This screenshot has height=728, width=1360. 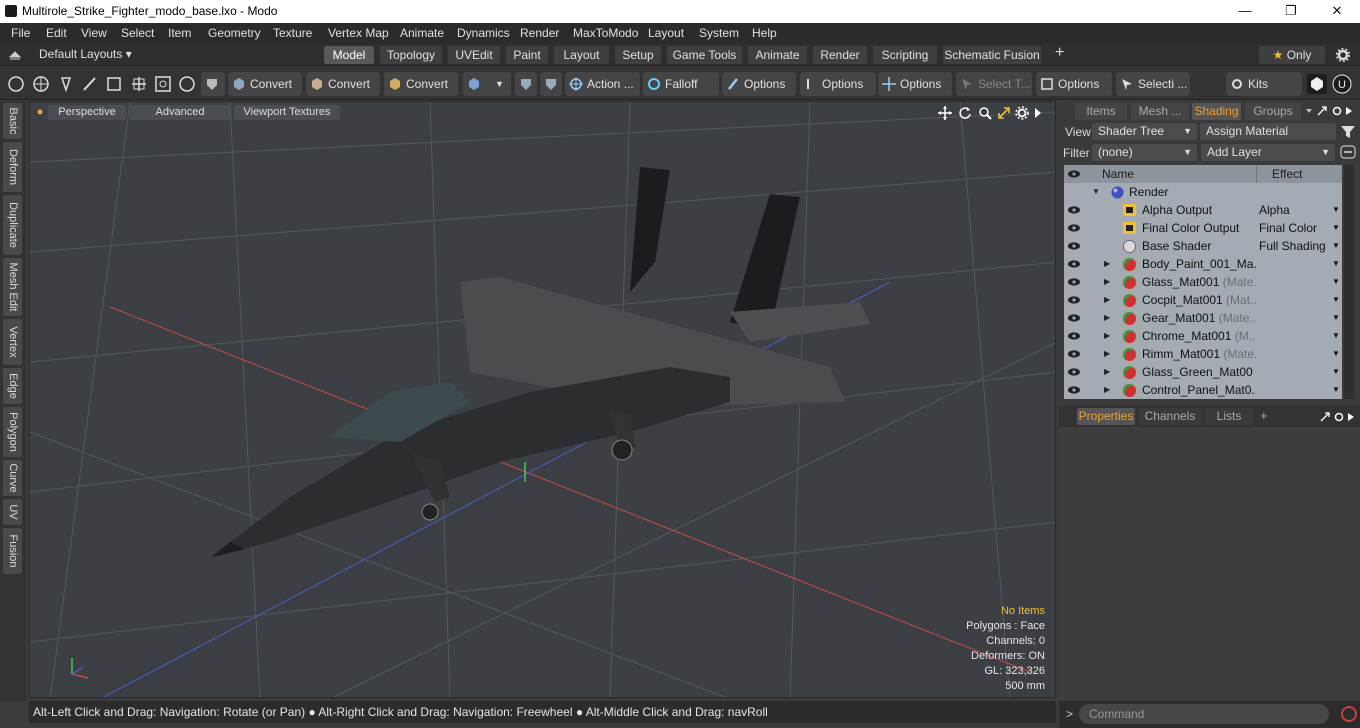 What do you see at coordinates (1216, 111) in the screenshot?
I see `tab-shading: Shading` at bounding box center [1216, 111].